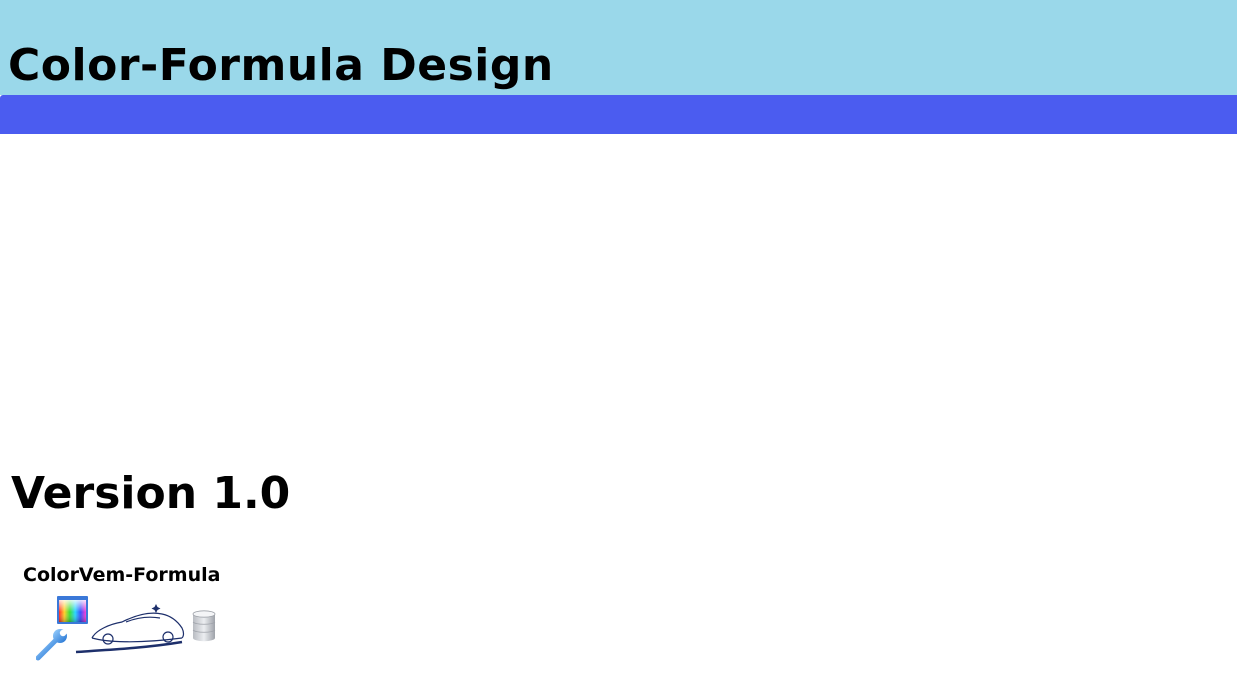 This screenshot has width=1237, height=694. I want to click on app-header: Color-Formula Design, so click(618, 47).